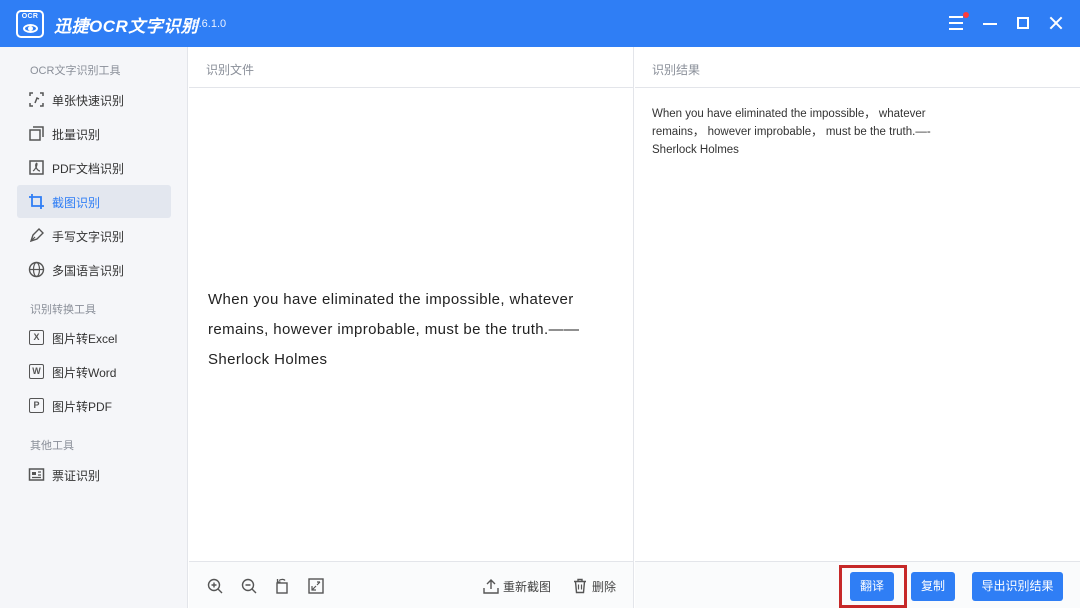 This screenshot has height=608, width=1080. Describe the element at coordinates (36, 474) in the screenshot. I see `ticket-icon` at that location.